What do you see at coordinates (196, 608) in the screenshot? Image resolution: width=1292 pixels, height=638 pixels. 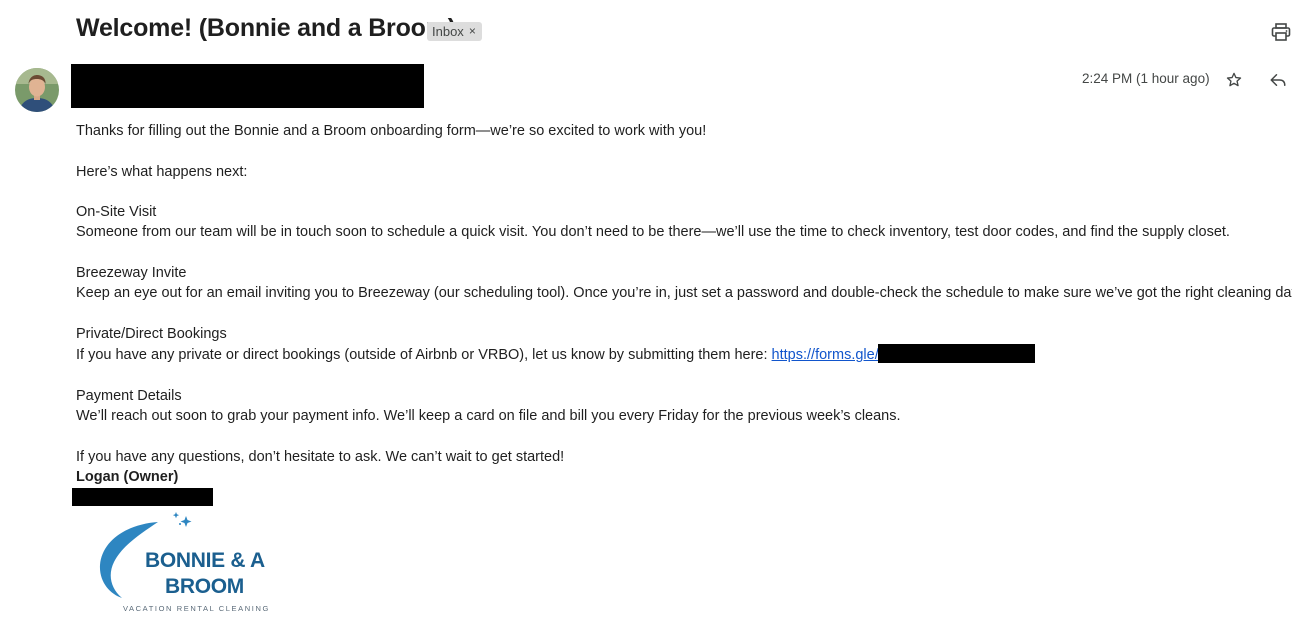 I see `logo-tagline: VACATION RENTAL CLEANING` at bounding box center [196, 608].